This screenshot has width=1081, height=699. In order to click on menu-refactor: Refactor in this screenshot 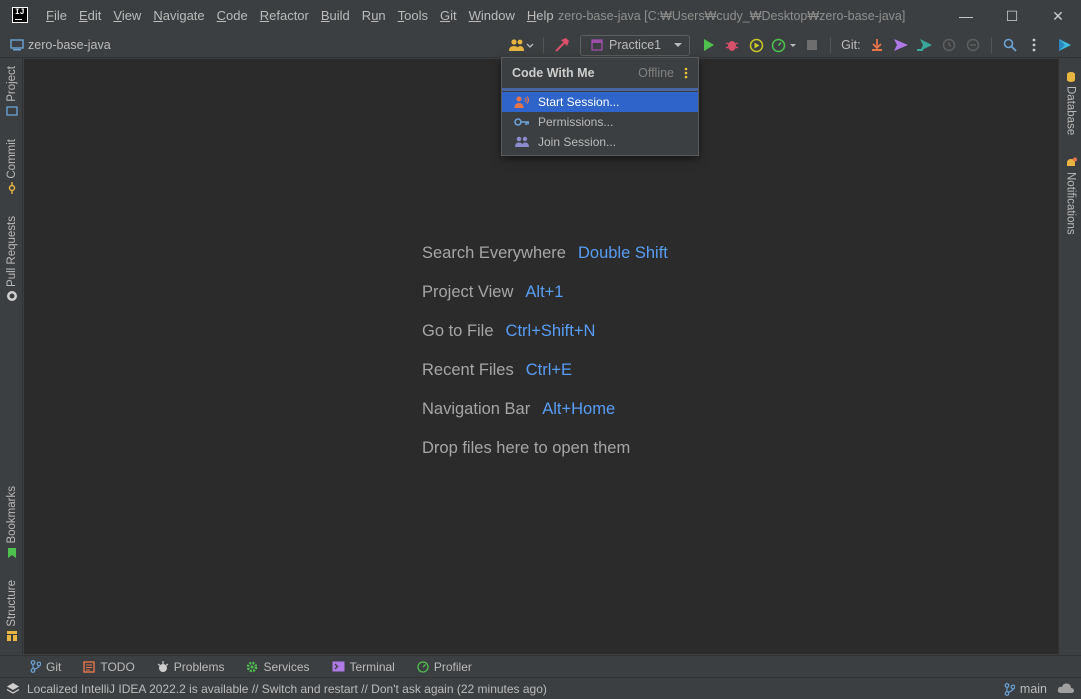, I will do `click(284, 16)`.